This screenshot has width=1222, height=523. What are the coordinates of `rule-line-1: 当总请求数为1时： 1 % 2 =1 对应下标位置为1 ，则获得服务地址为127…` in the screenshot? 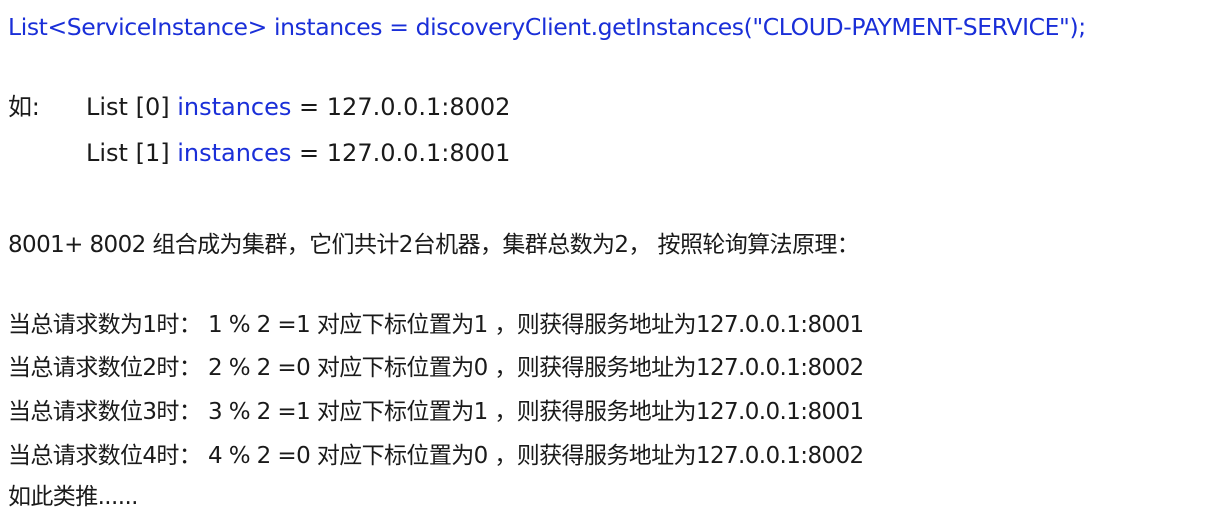 It's located at (436, 325).